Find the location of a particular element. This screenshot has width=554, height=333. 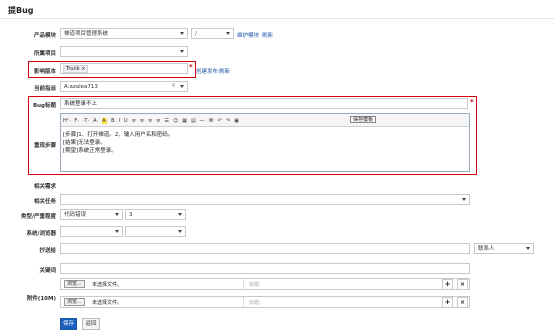

refresh-module-link: 刷新 is located at coordinates (267, 35).